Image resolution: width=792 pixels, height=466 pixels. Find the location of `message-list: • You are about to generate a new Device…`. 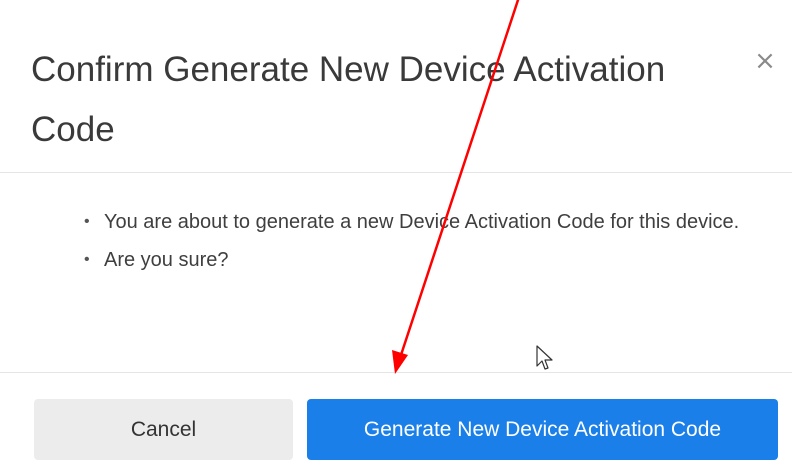

message-list: • You are about to generate a new Device… is located at coordinates (424, 241).